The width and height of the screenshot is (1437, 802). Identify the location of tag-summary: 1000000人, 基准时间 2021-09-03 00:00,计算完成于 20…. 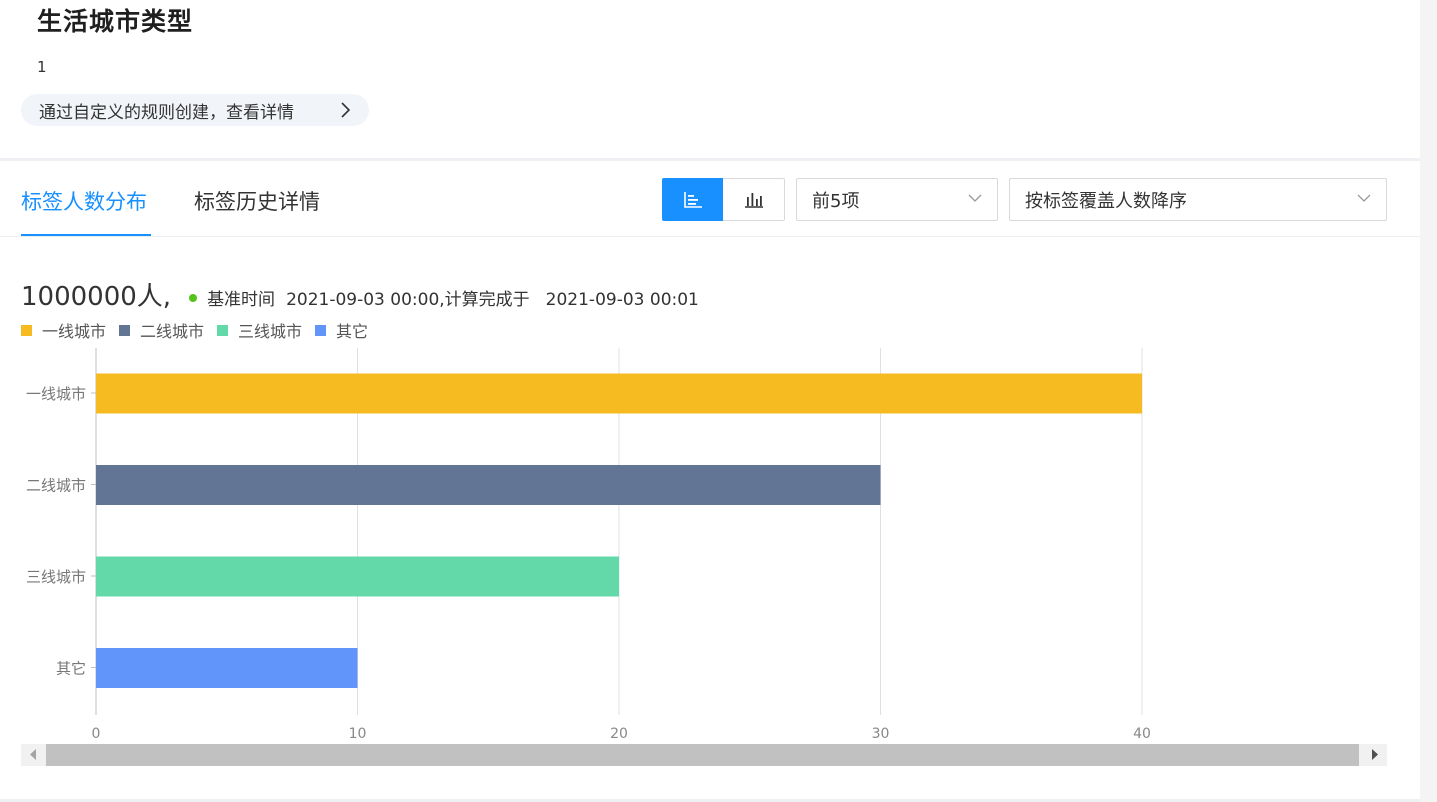
(360, 294).